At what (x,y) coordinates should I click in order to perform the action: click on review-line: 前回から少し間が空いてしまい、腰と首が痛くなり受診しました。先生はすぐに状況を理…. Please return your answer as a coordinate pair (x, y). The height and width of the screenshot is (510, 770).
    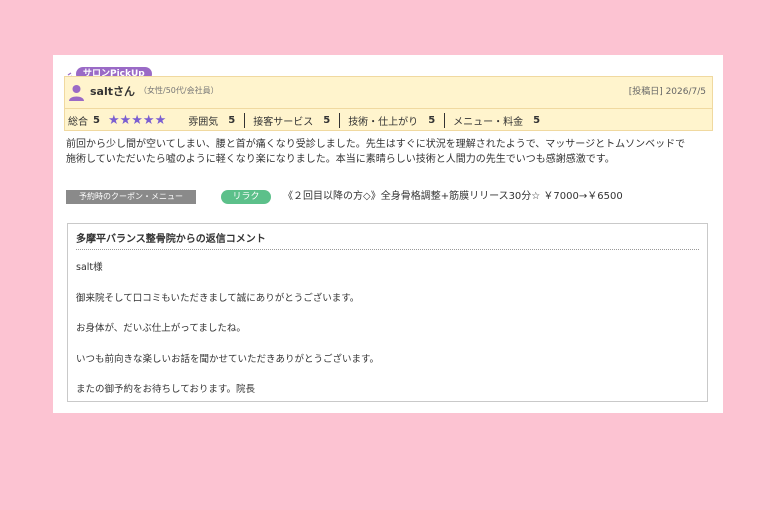
    Looking at the image, I should click on (376, 144).